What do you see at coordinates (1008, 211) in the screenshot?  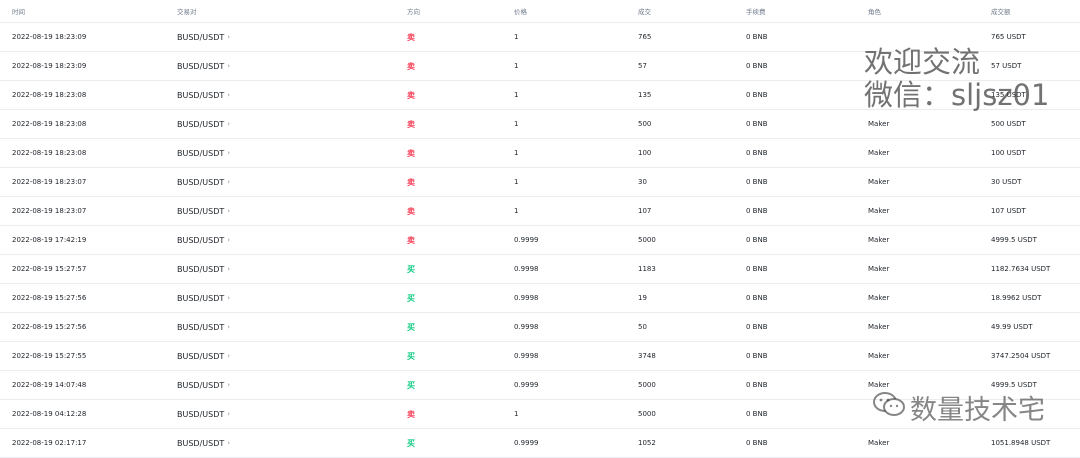 I see `cell-total: 107 USDT` at bounding box center [1008, 211].